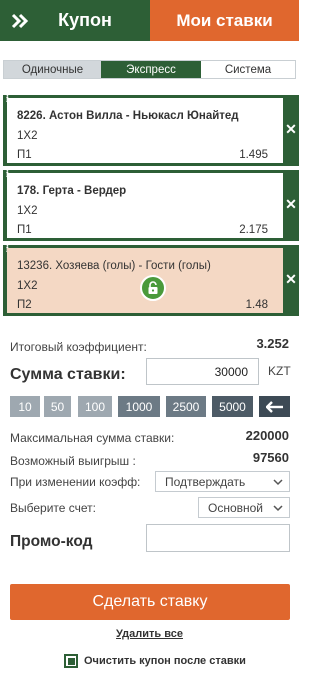 This screenshot has width=320, height=698. Describe the element at coordinates (78, 347) in the screenshot. I see `total-odds-label: Итоговый коэффициент:` at that location.